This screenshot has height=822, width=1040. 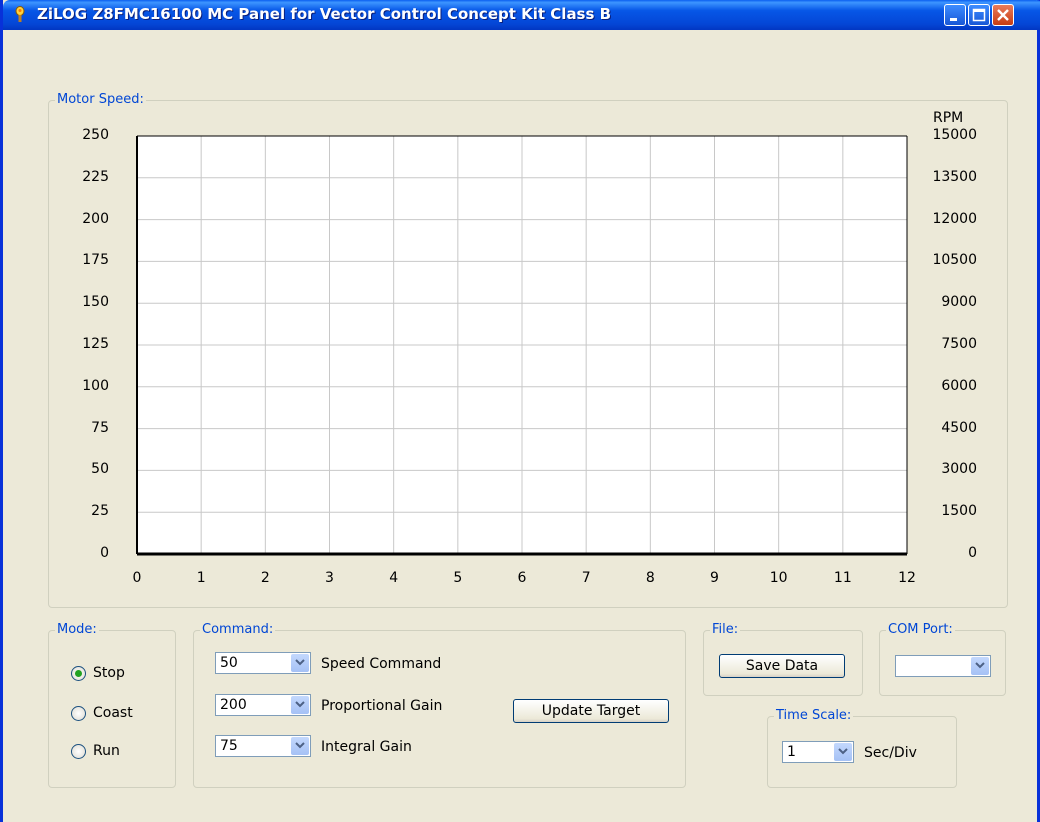 I want to click on speed-command-value: 50, so click(x=229, y=663).